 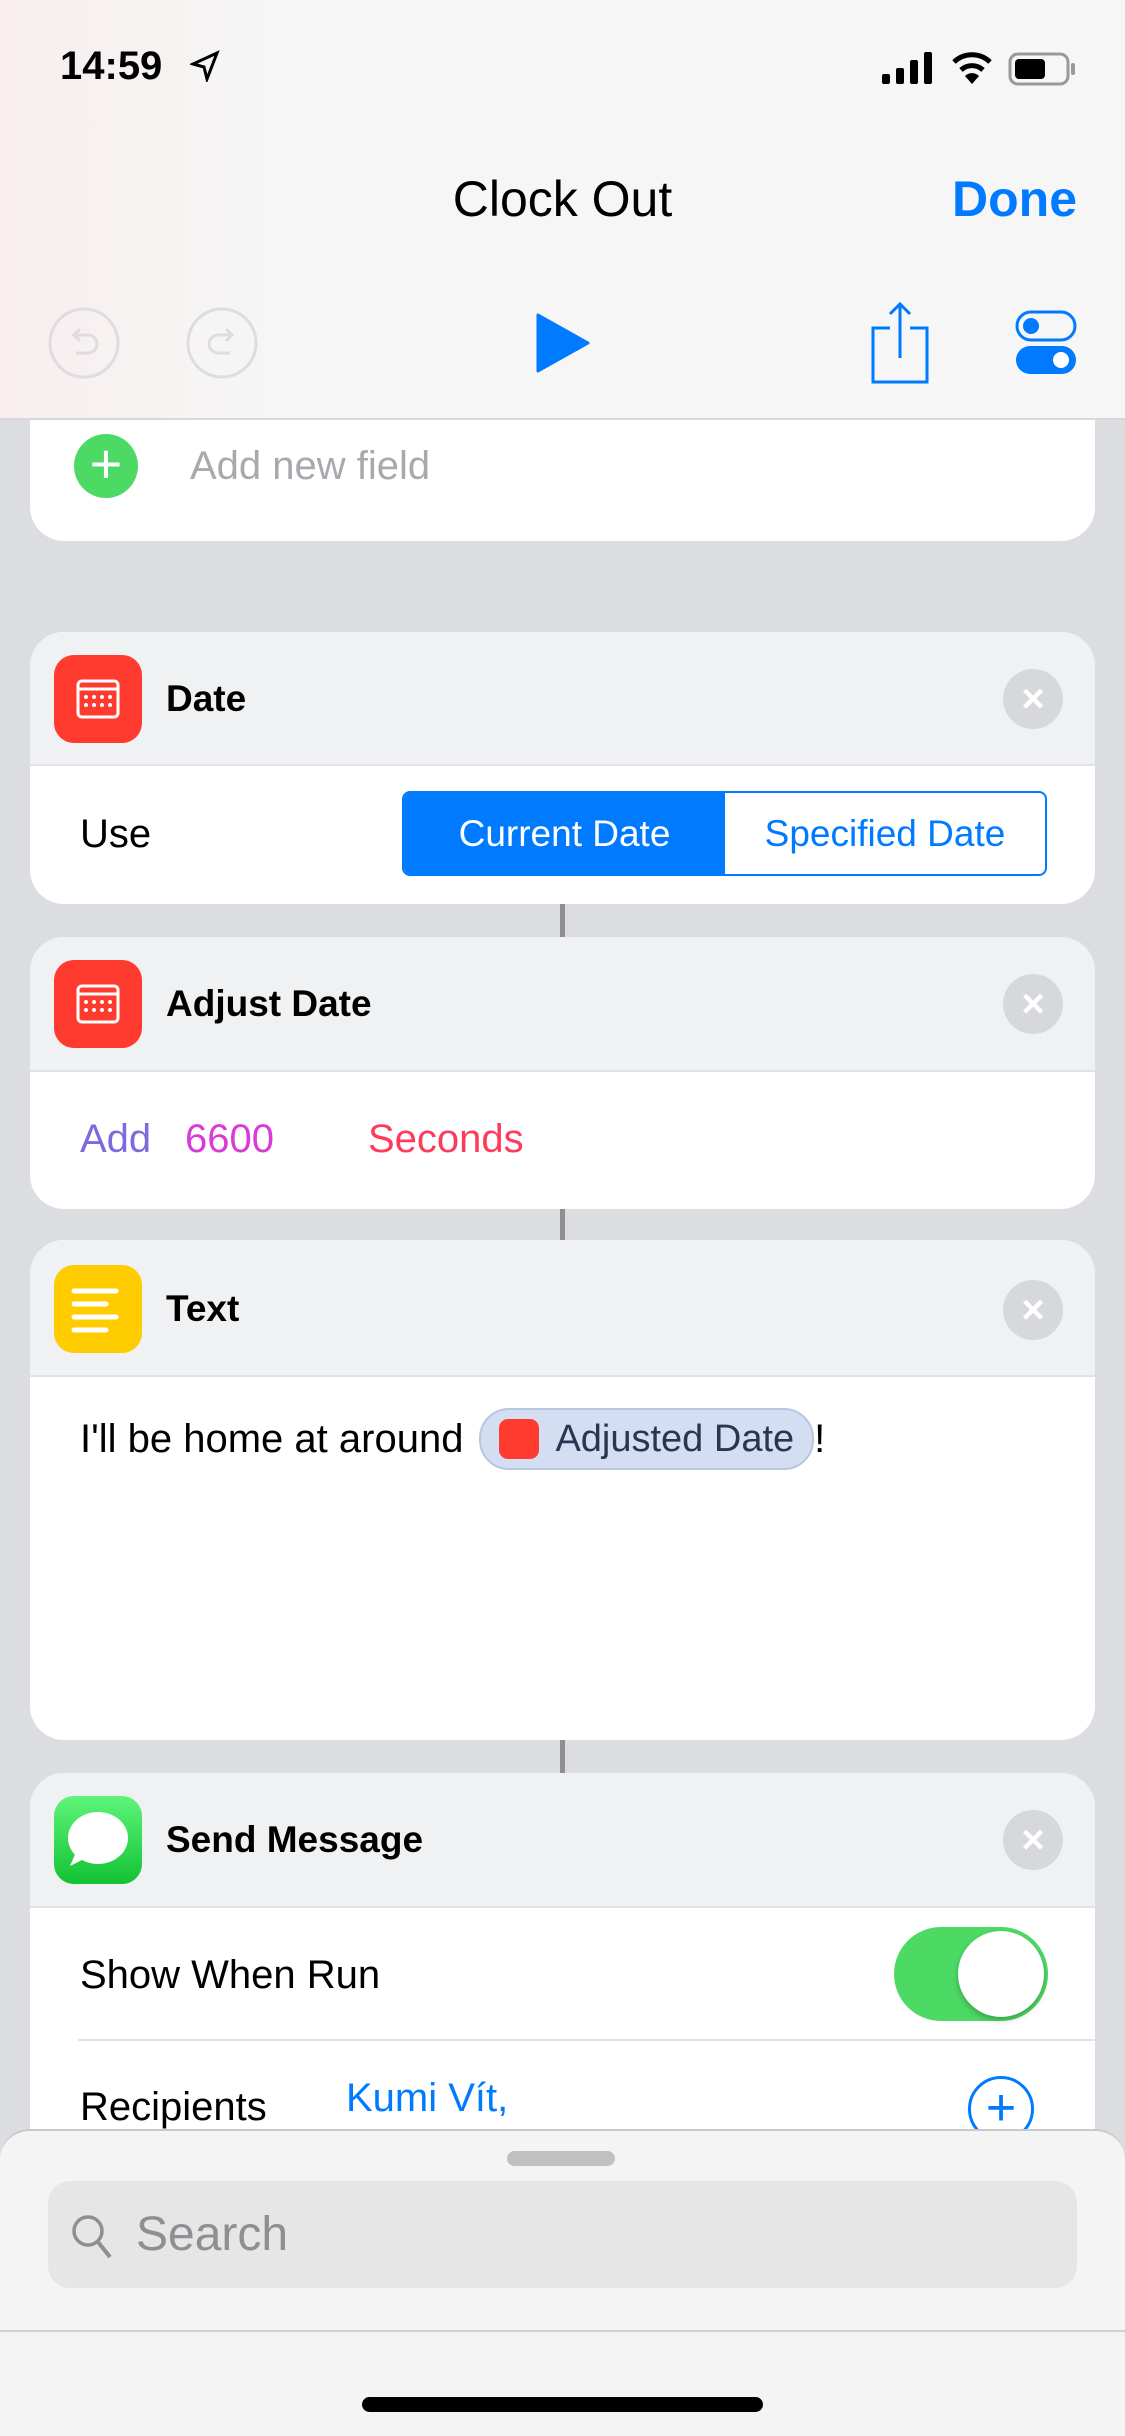 What do you see at coordinates (675, 1438) in the screenshot?
I see `variable-label: Adjusted Date` at bounding box center [675, 1438].